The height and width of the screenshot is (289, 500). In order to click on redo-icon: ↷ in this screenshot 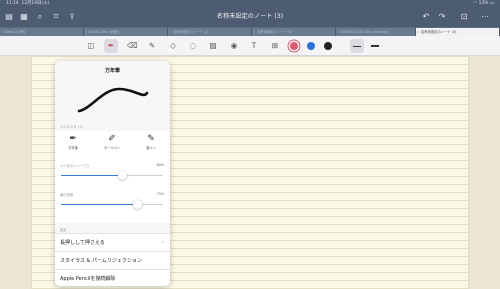, I will do `click(442, 17)`.